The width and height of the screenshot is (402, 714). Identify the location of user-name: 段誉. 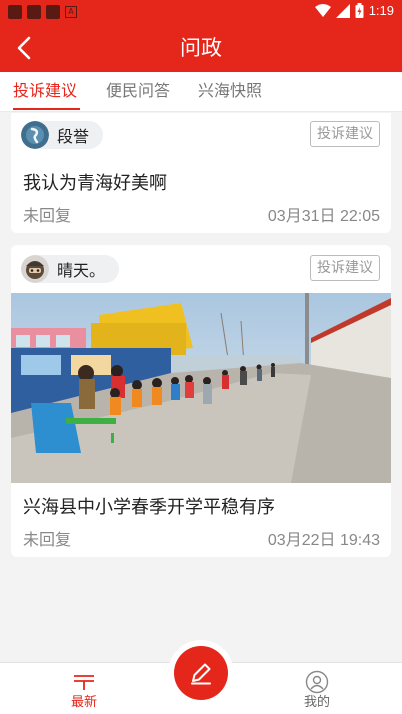
(73, 136).